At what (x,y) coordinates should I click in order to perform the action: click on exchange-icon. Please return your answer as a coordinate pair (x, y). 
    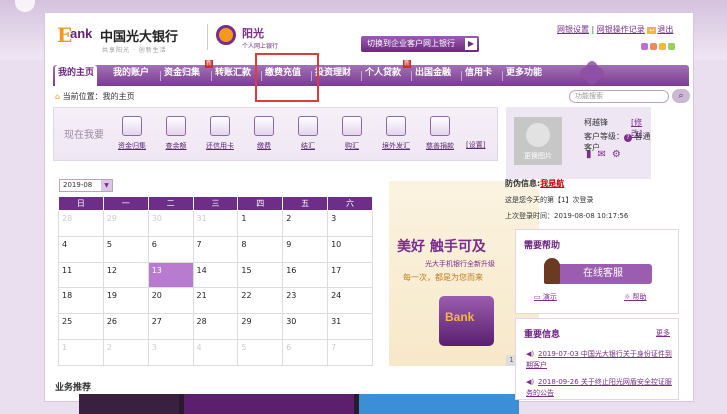
    Looking at the image, I should click on (308, 126).